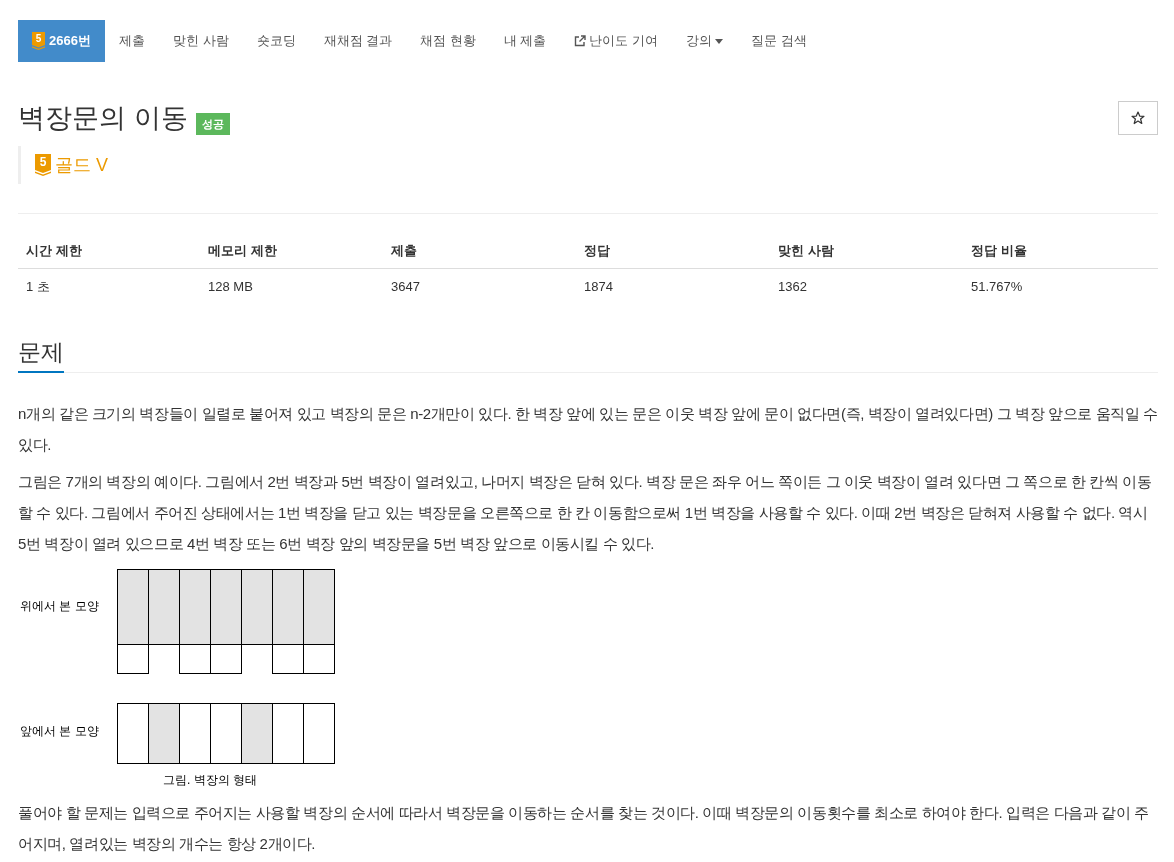  Describe the element at coordinates (779, 41) in the screenshot. I see `nav-tab: 질문 검색` at that location.